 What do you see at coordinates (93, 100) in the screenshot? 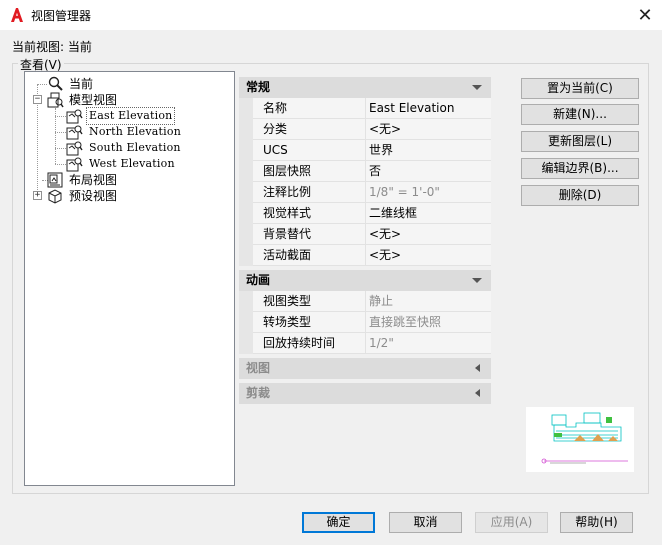
I see `tree-item-label: 模型视图` at bounding box center [93, 100].